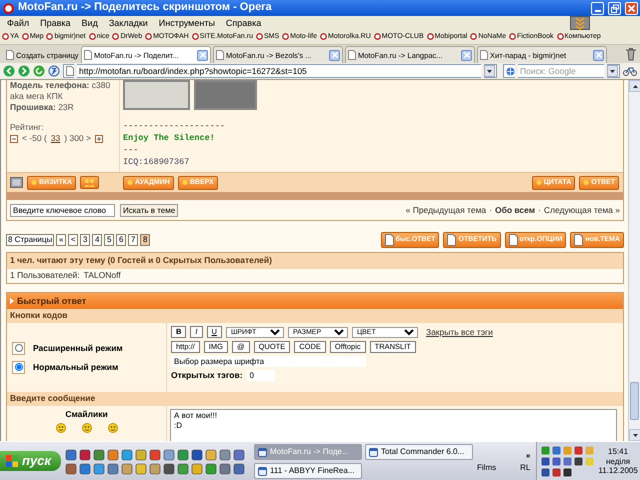  What do you see at coordinates (528, 455) in the screenshot?
I see `more-button: »` at bounding box center [528, 455].